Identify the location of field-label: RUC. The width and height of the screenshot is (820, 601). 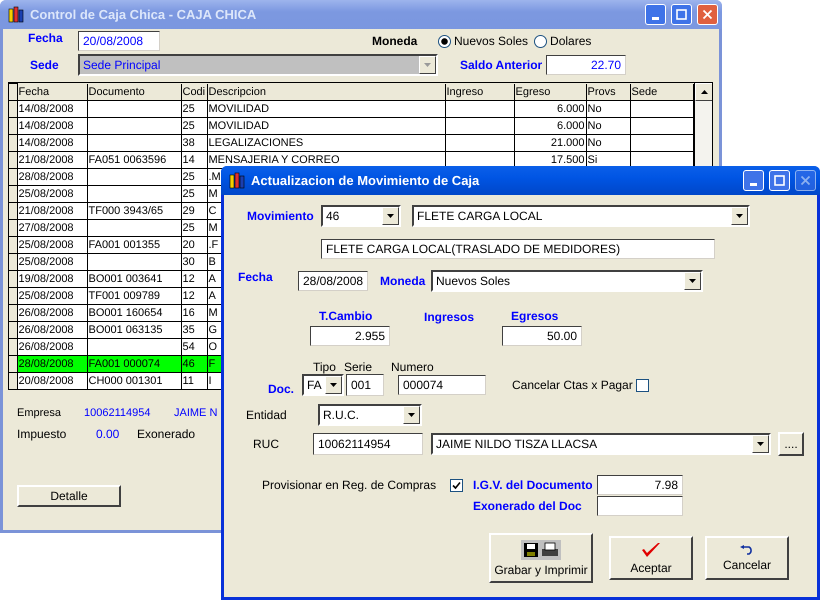
(266, 444).